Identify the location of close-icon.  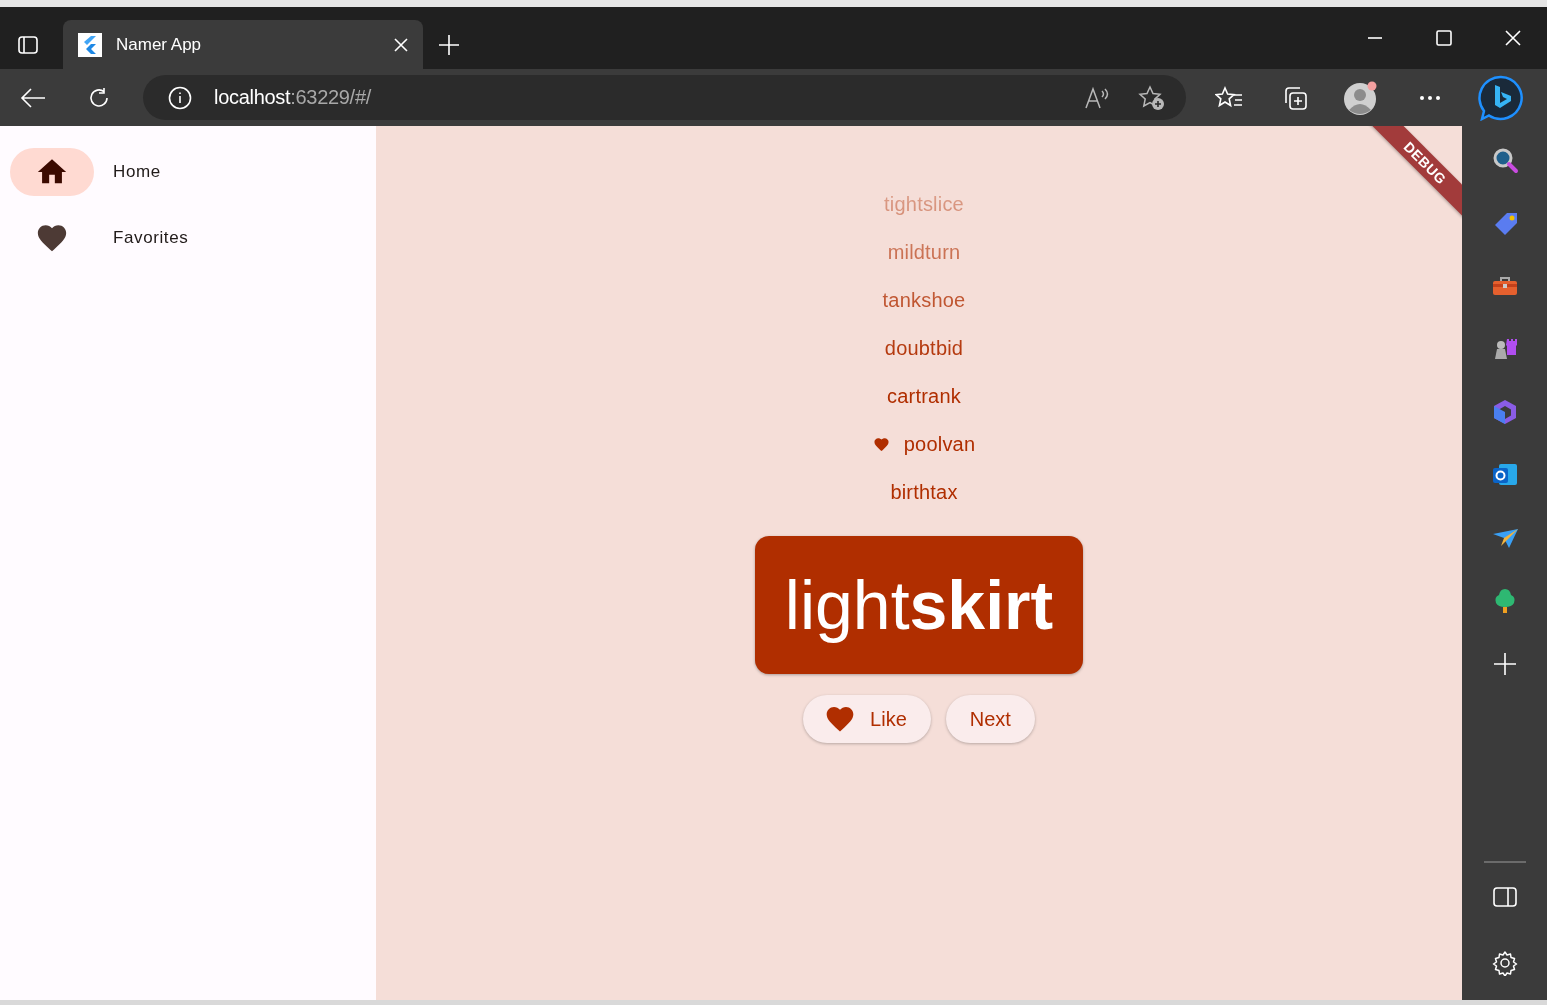
(1512, 38).